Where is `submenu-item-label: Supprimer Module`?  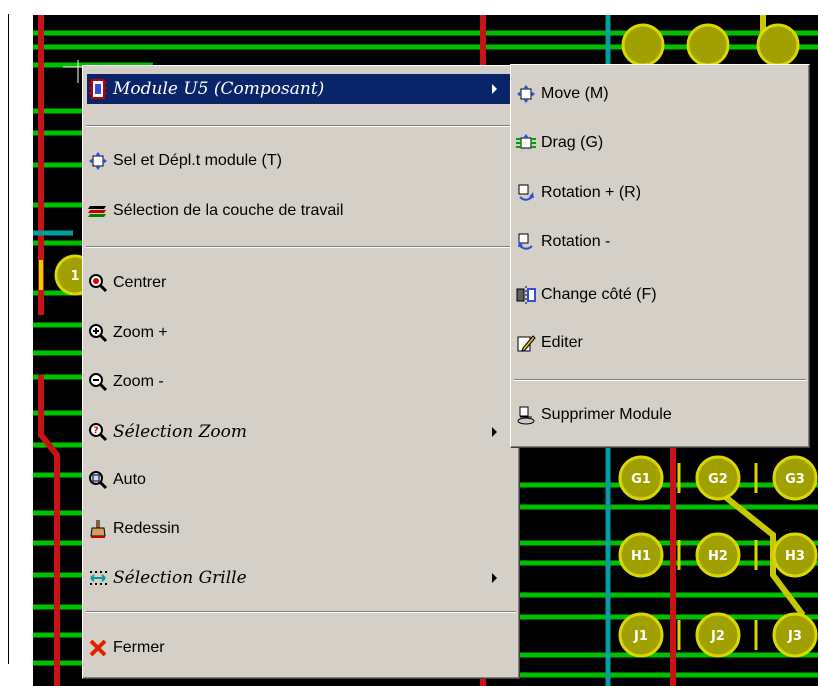 submenu-item-label: Supprimer Module is located at coordinates (606, 414).